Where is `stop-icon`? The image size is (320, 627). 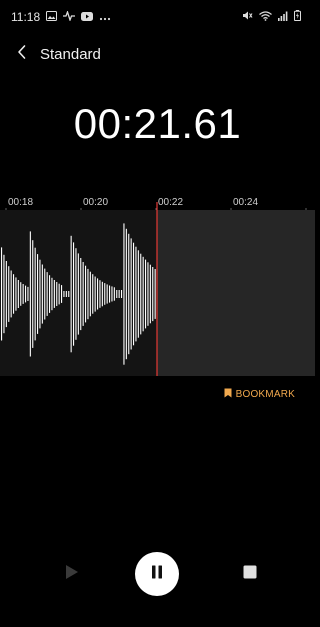 stop-icon is located at coordinates (250, 574).